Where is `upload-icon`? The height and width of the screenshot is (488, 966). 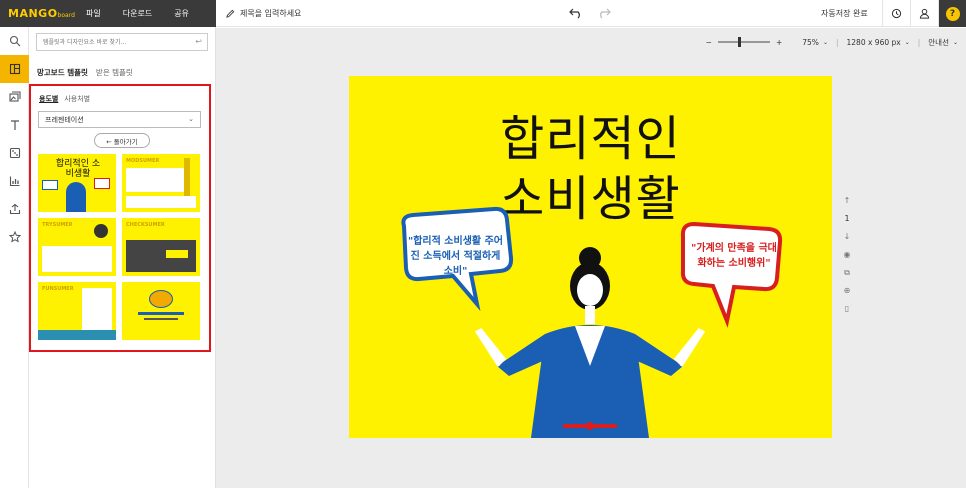 upload-icon is located at coordinates (14, 209).